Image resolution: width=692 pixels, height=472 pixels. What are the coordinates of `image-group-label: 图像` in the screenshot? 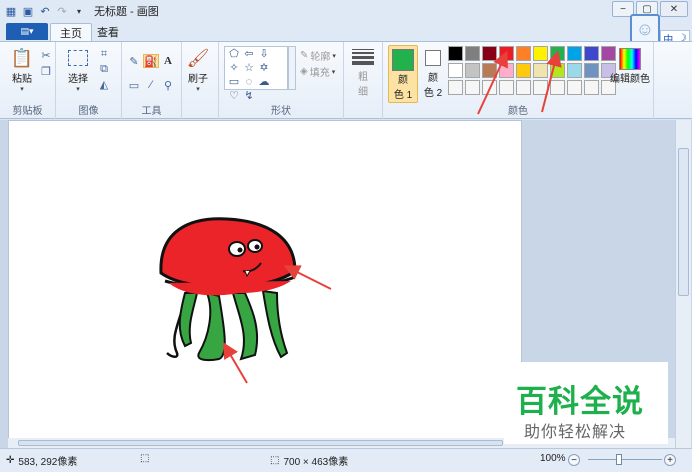 It's located at (88, 111).